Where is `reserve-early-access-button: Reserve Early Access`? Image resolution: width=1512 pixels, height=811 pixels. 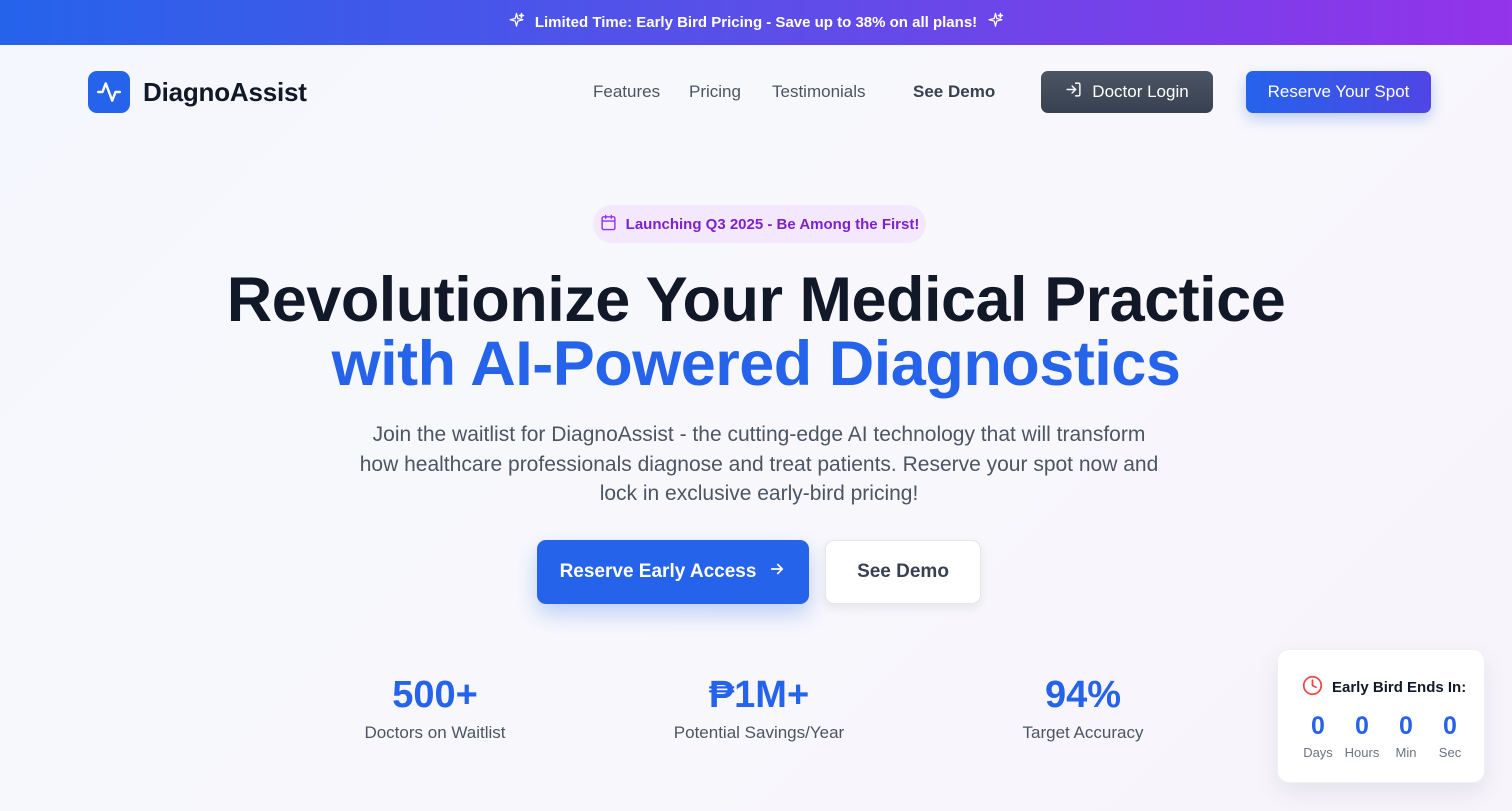
reserve-early-access-button: Reserve Early Access is located at coordinates (673, 572).